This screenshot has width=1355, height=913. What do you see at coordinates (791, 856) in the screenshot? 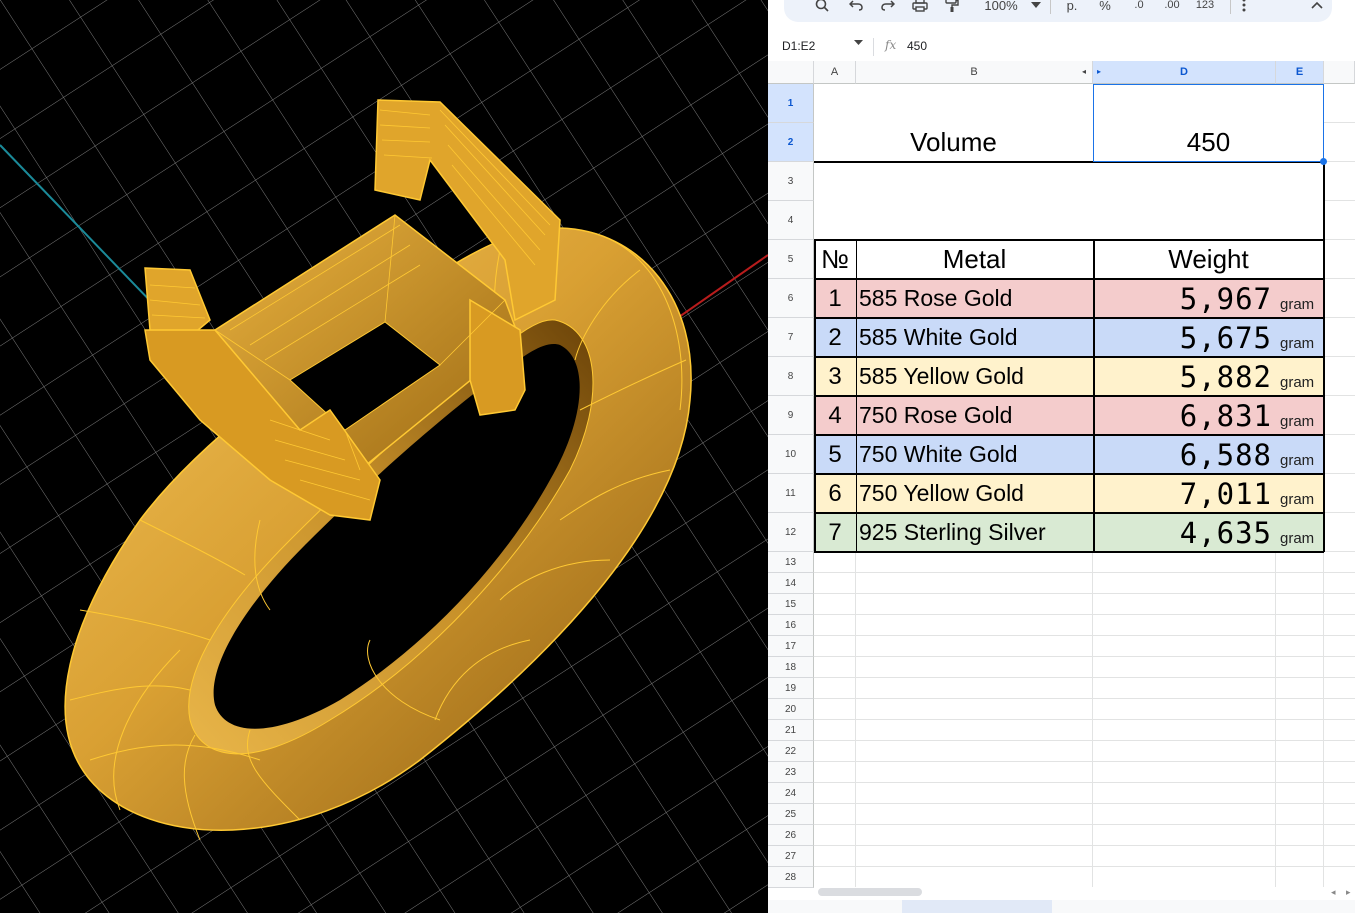
I see `row-header-27: 27` at bounding box center [791, 856].